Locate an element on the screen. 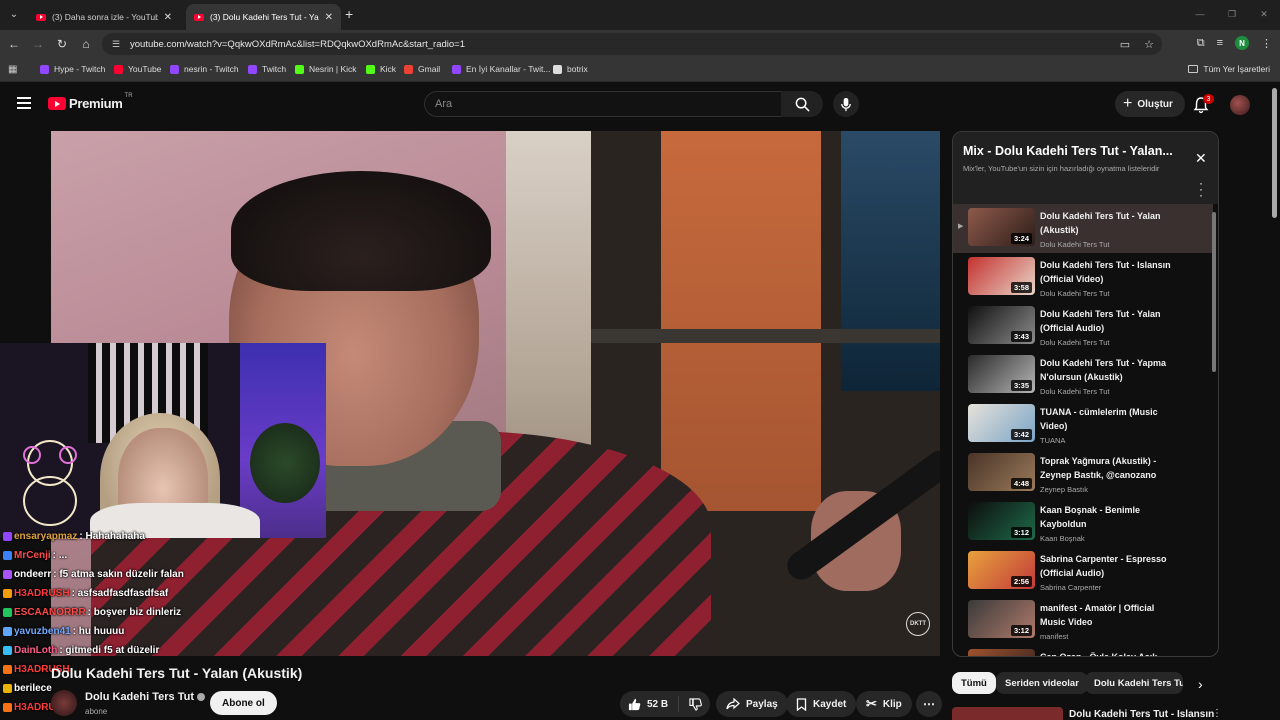  page-scrollbar is located at coordinates (1274, 153).